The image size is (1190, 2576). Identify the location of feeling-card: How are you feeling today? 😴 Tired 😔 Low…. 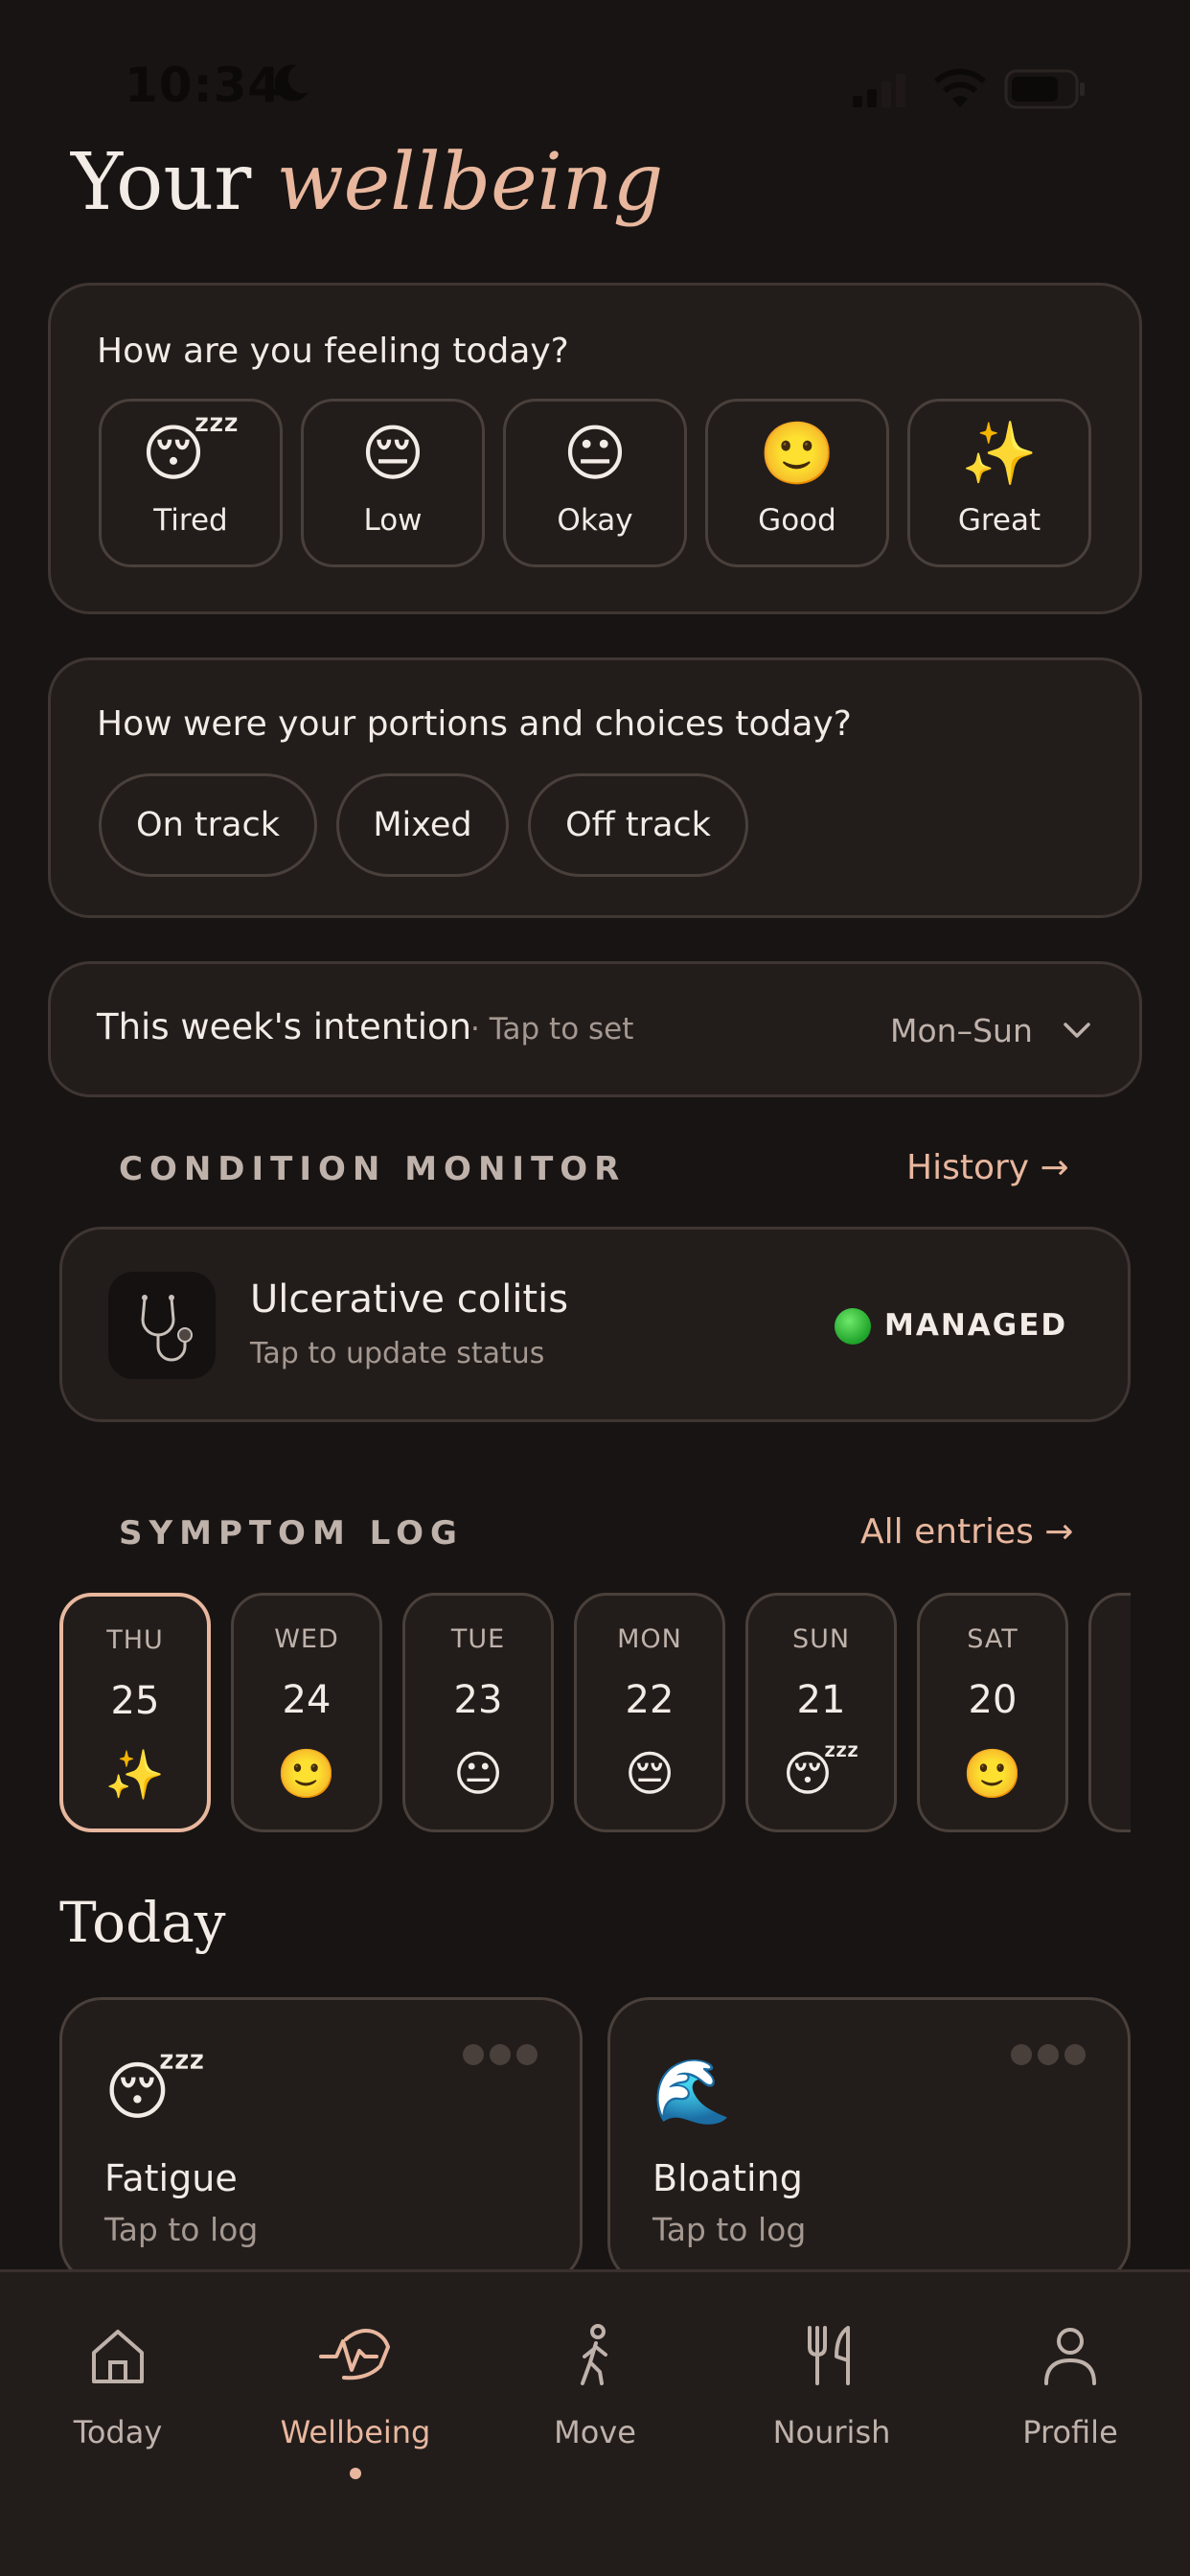
(595, 448).